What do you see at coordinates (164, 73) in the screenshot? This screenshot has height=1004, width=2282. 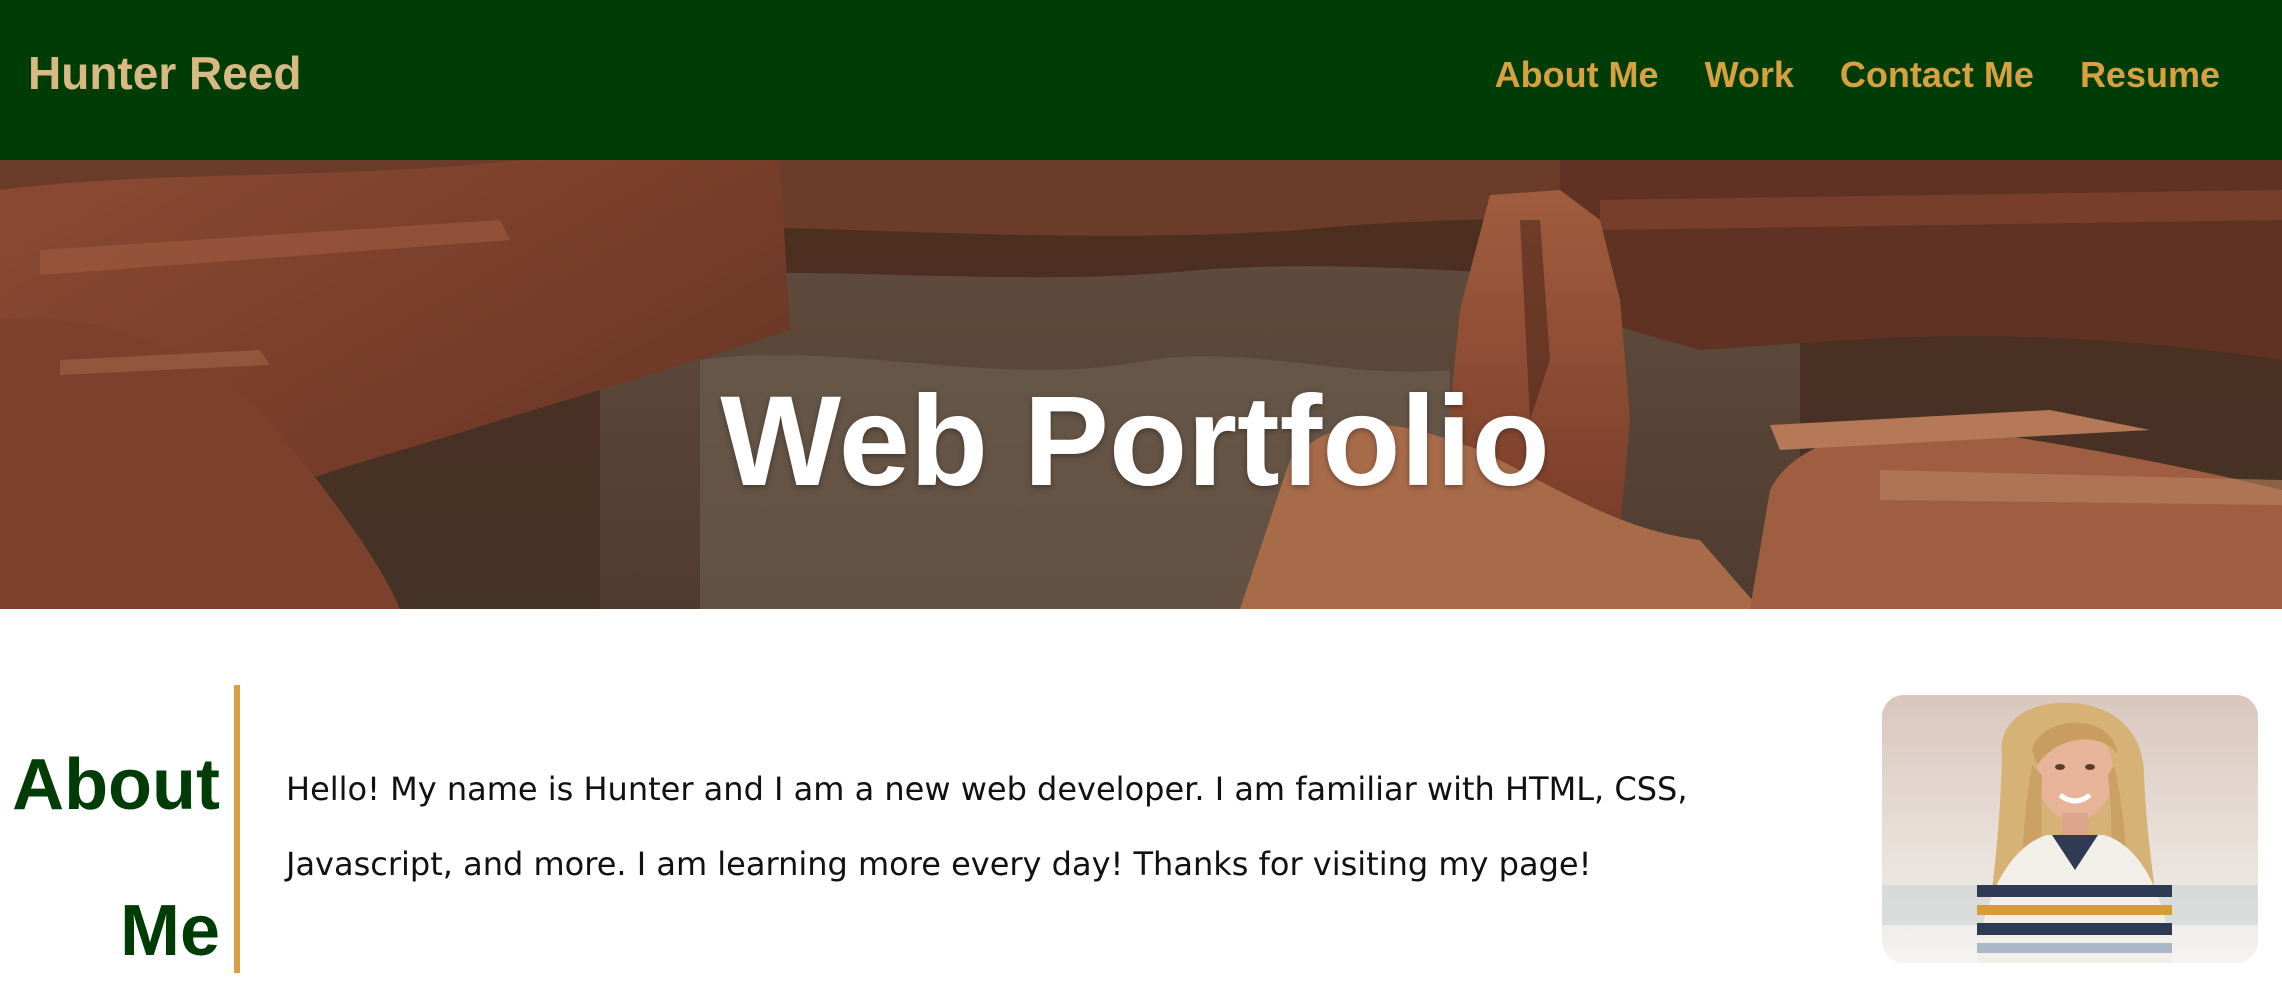 I see `site-name-link: Hunter Reed` at bounding box center [164, 73].